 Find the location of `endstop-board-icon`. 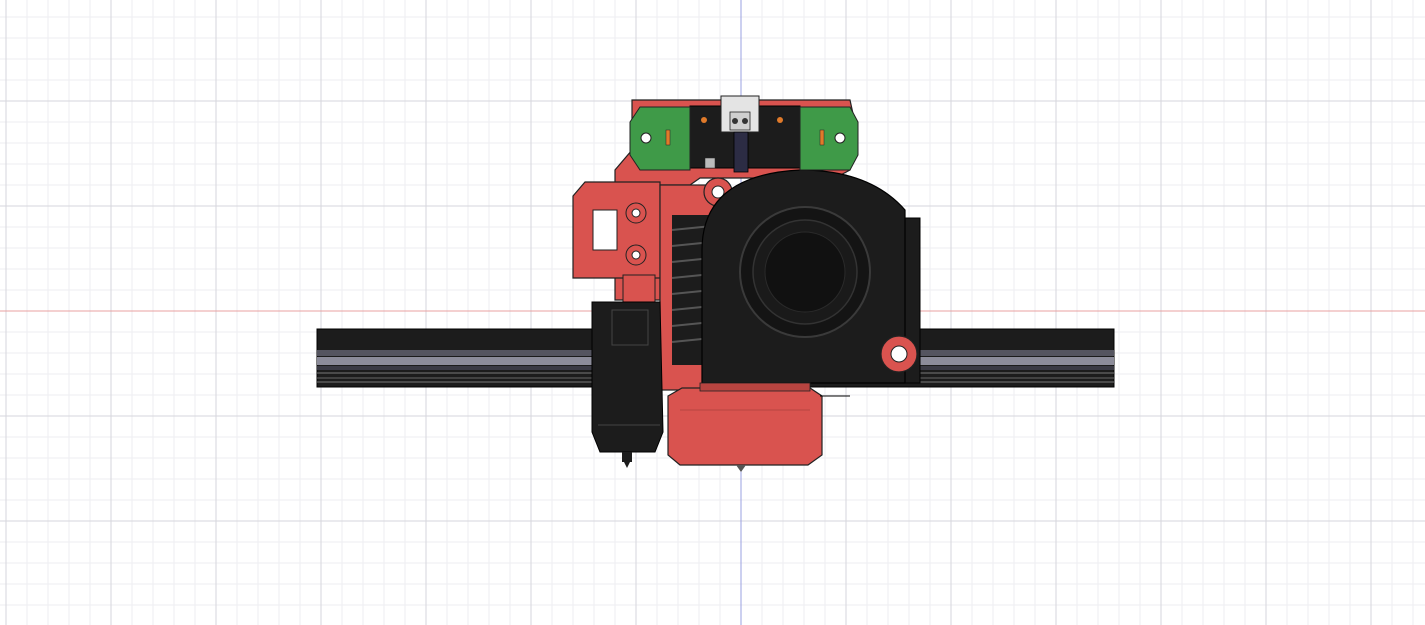

endstop-board-icon is located at coordinates (744, 134).